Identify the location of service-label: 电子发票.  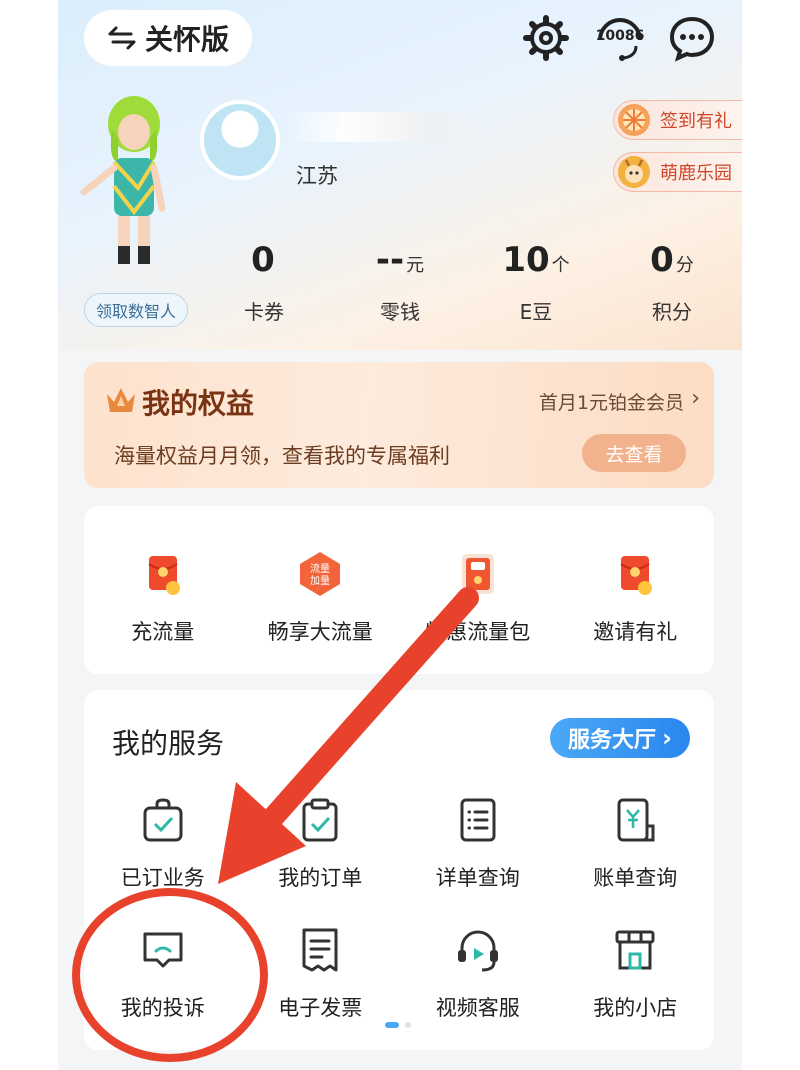
(320, 1008).